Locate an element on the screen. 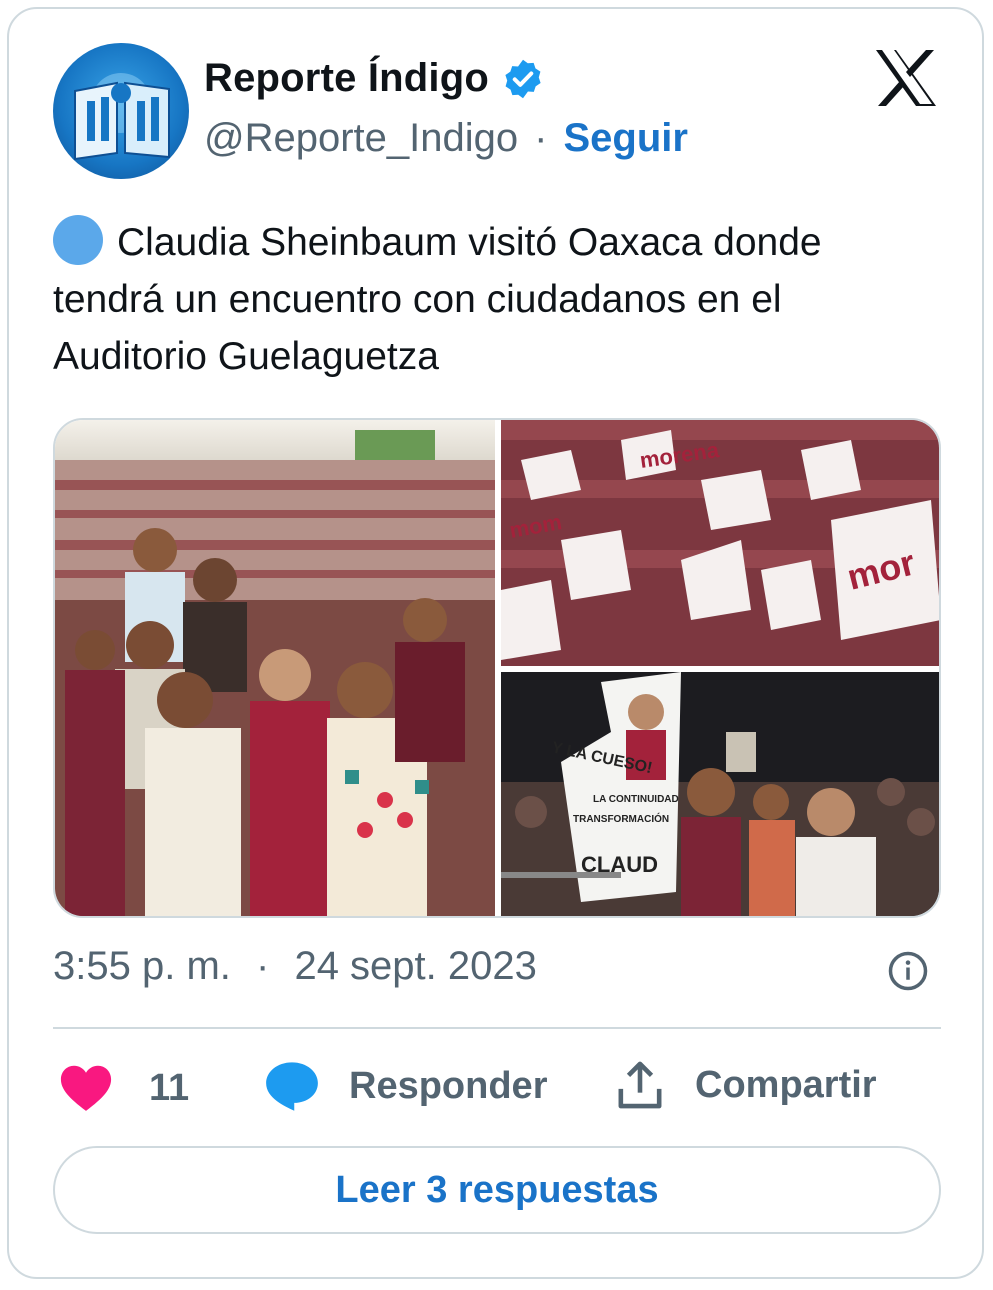  follow-button: Seguir is located at coordinates (625, 138).